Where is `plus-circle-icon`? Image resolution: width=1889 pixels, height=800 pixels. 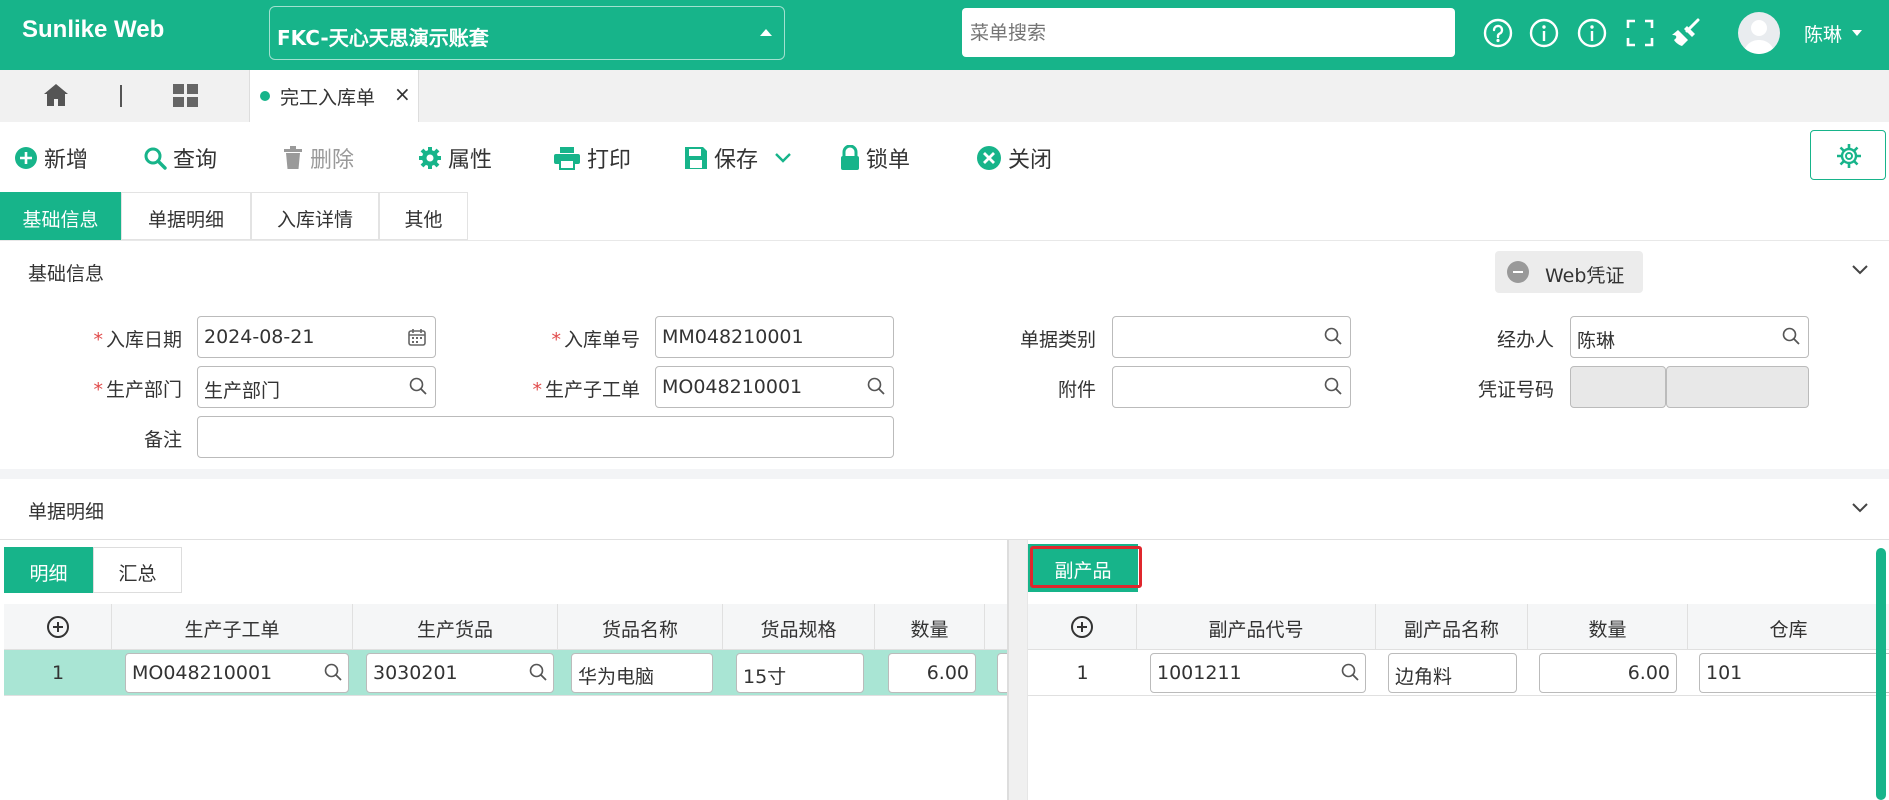 plus-circle-icon is located at coordinates (1082, 627).